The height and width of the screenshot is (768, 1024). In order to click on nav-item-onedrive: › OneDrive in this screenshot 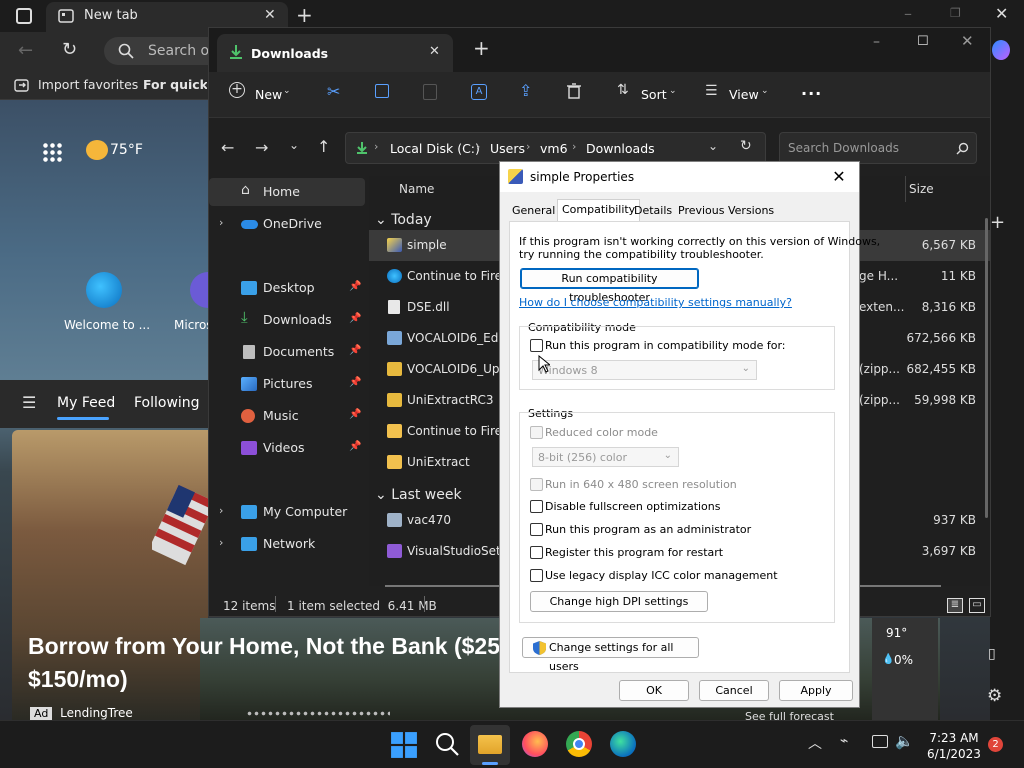, I will do `click(287, 224)`.